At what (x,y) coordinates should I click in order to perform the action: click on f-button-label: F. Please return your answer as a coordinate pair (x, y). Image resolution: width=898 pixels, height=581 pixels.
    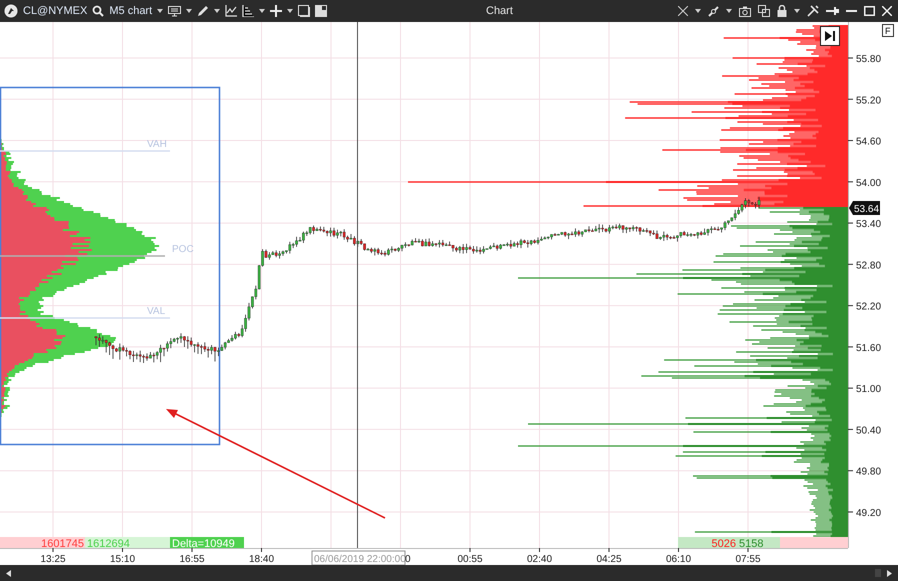
    Looking at the image, I should click on (887, 31).